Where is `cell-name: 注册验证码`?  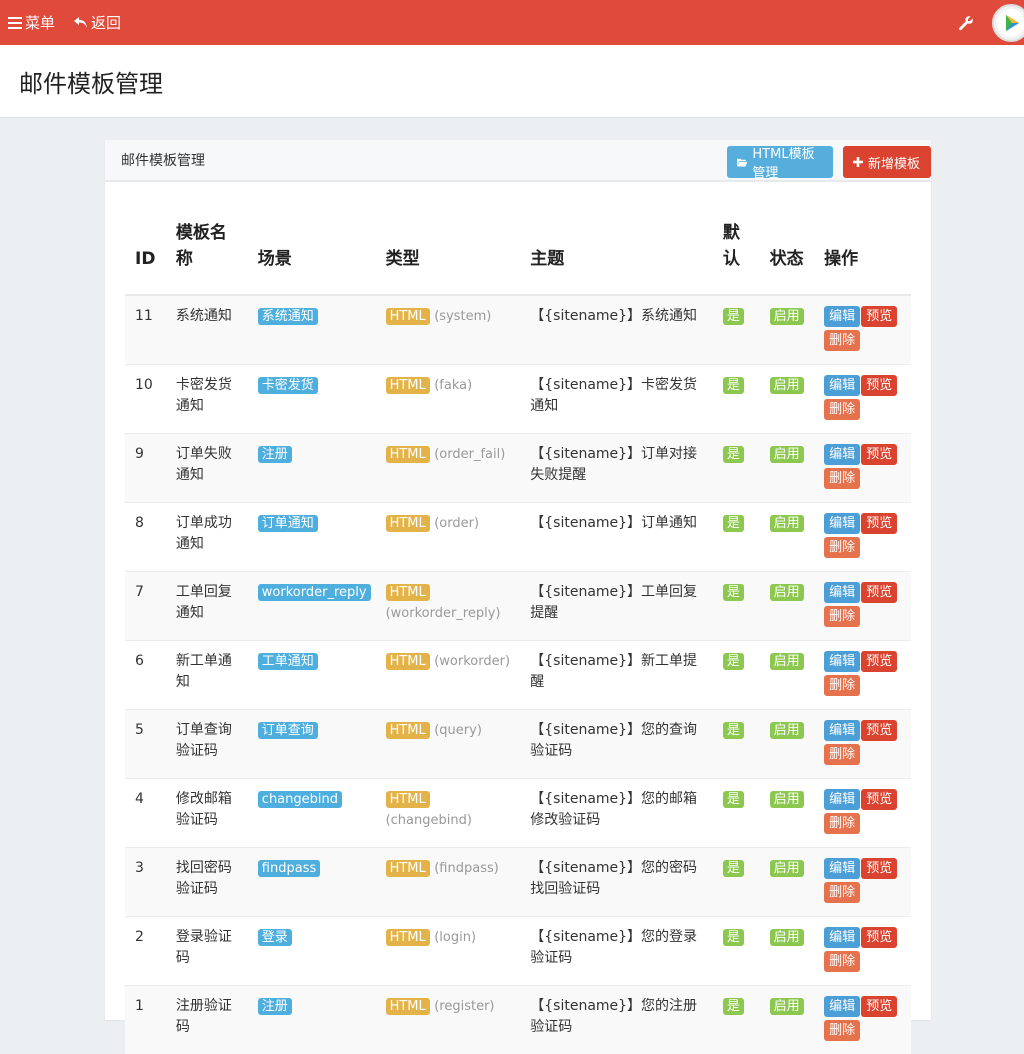 cell-name: 注册验证码 is located at coordinates (207, 1020).